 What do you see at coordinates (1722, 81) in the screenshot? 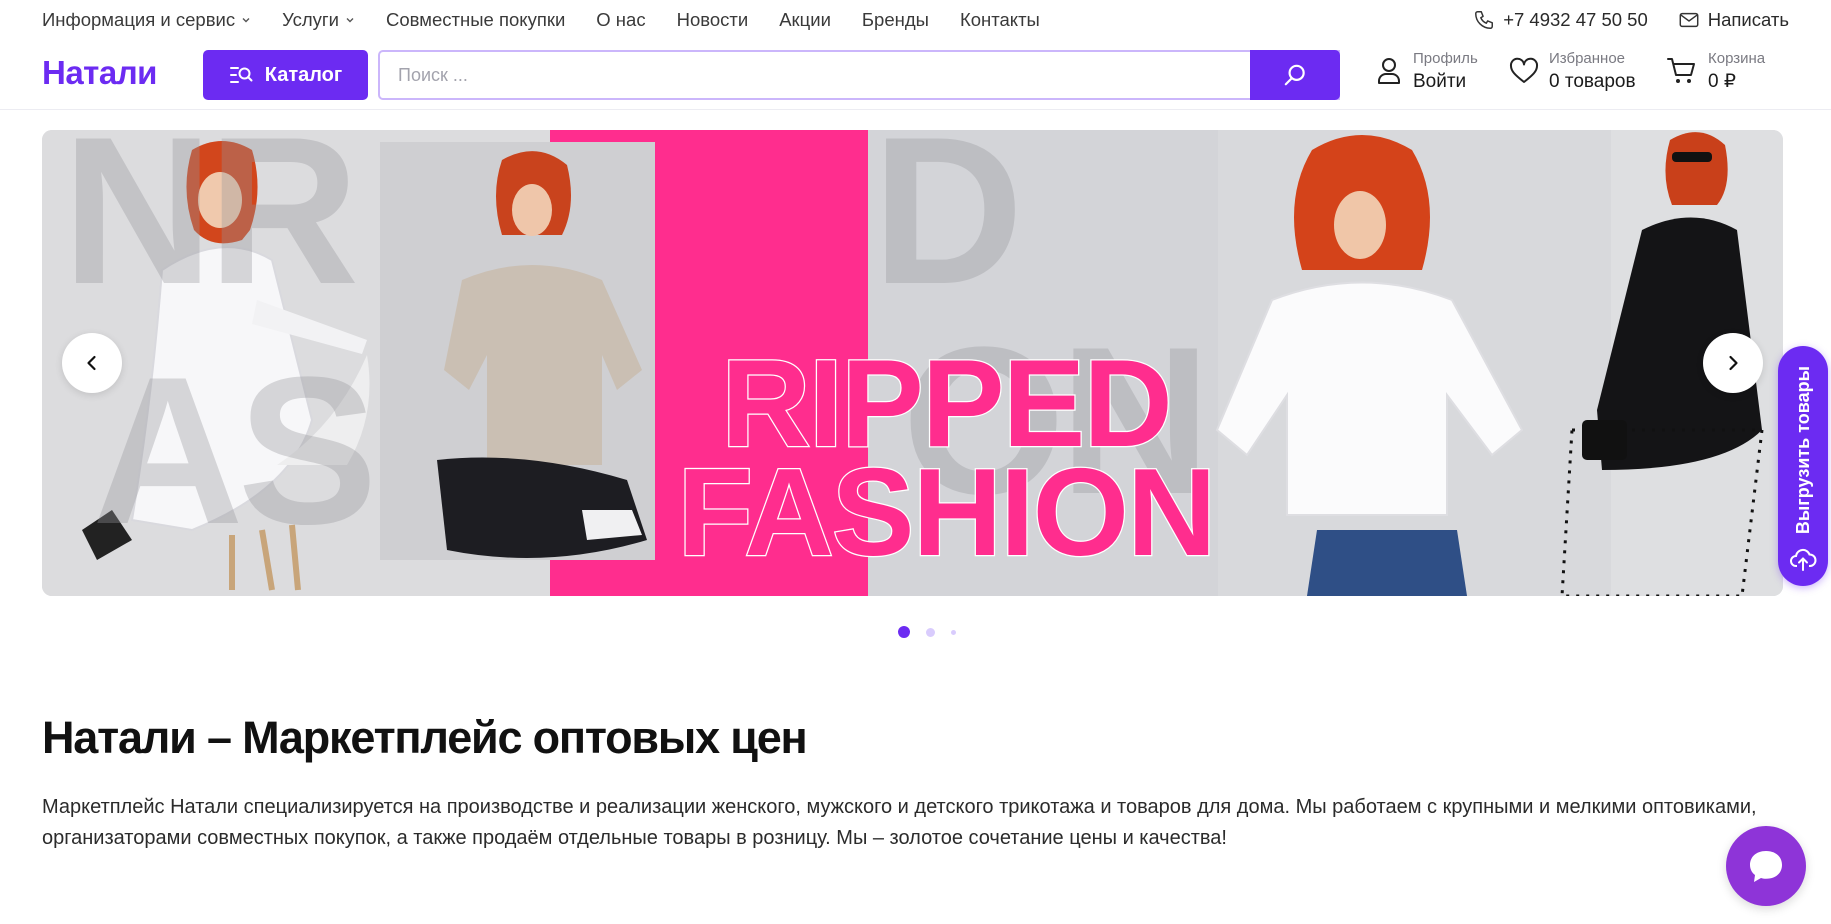
I see `cart-total: 0 ₽` at bounding box center [1722, 81].